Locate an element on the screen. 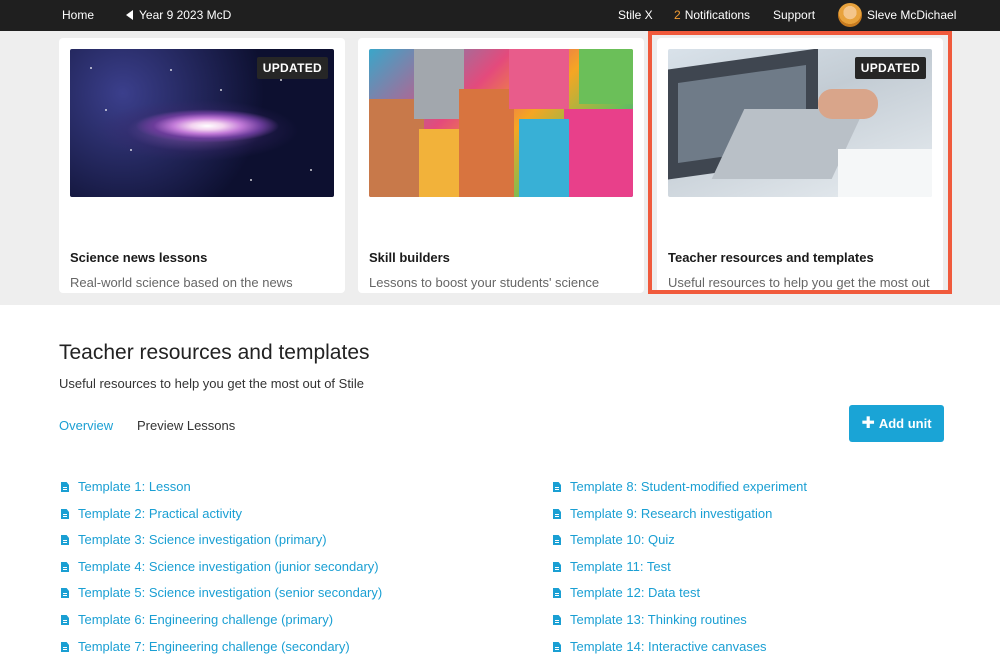 The height and width of the screenshot is (669, 1000). add-unit-button: ✚ Add unit is located at coordinates (896, 423).